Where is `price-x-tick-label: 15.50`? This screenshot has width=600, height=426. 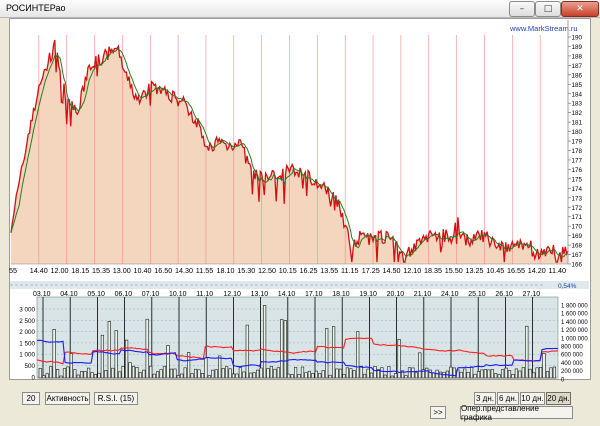 price-x-tick-label: 15.50 is located at coordinates (454, 270).